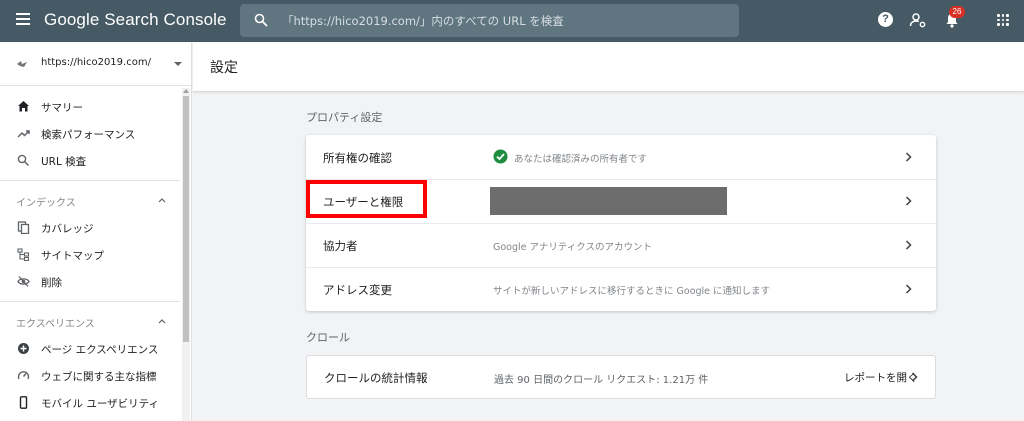 This screenshot has height=421, width=1024. Describe the element at coordinates (178, 64) in the screenshot. I see `chevron-down-icon` at that location.